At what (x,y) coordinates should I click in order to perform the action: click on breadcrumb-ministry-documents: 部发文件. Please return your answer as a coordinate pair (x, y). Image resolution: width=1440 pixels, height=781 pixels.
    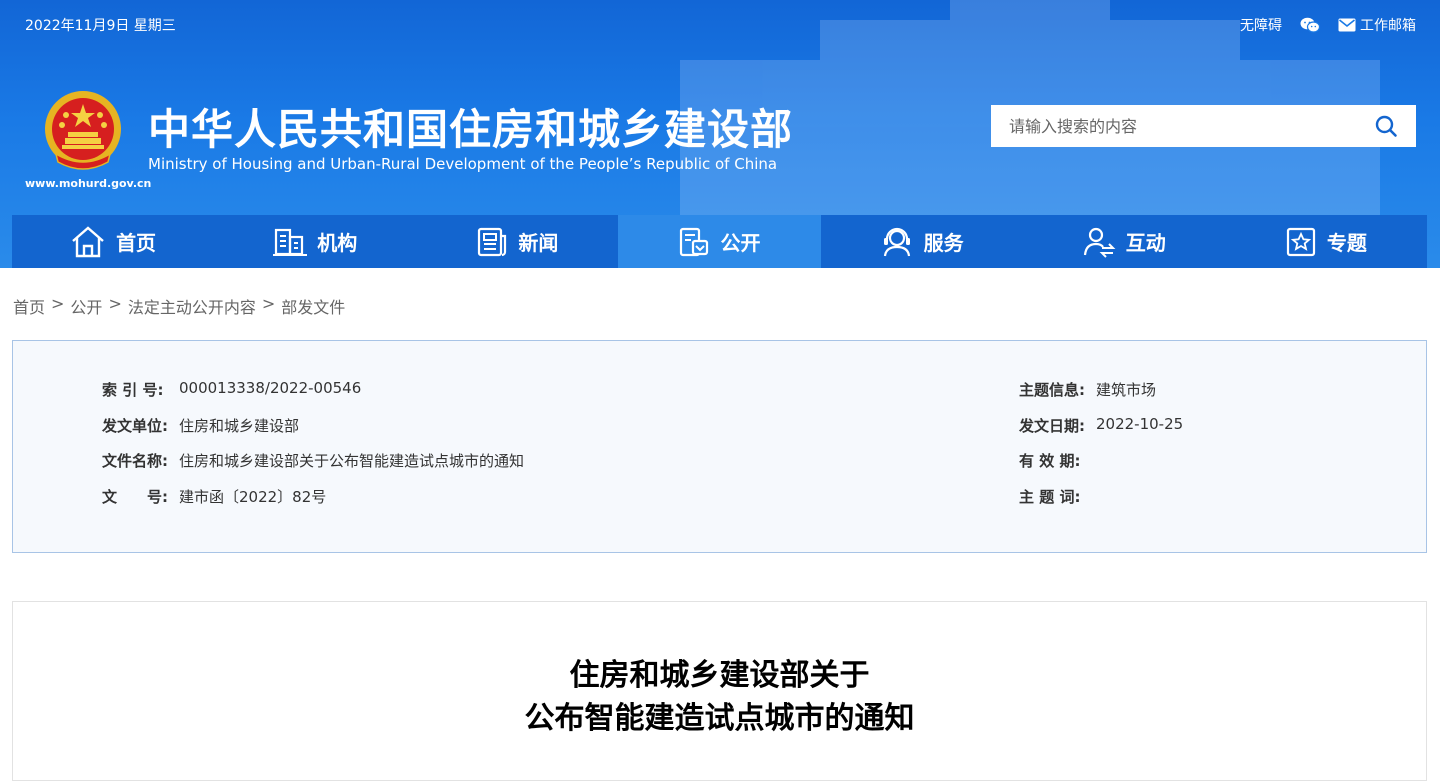
    Looking at the image, I should click on (313, 306).